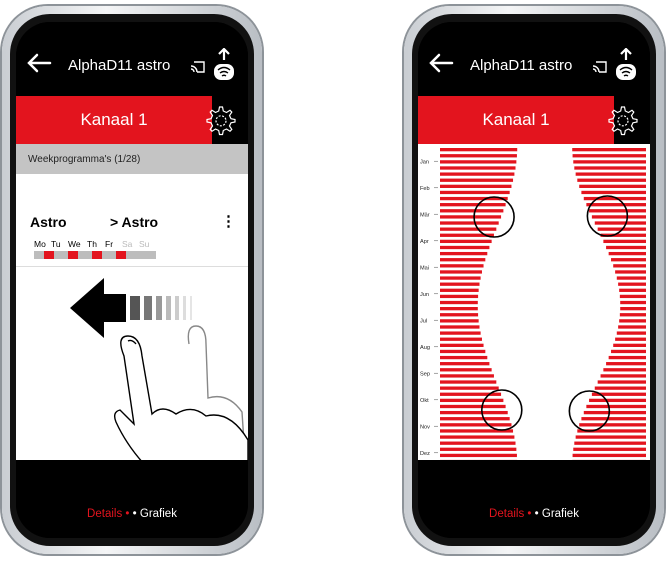 The width and height of the screenshot is (668, 564). What do you see at coordinates (425, 427) in the screenshot?
I see `month-label: Nov` at bounding box center [425, 427].